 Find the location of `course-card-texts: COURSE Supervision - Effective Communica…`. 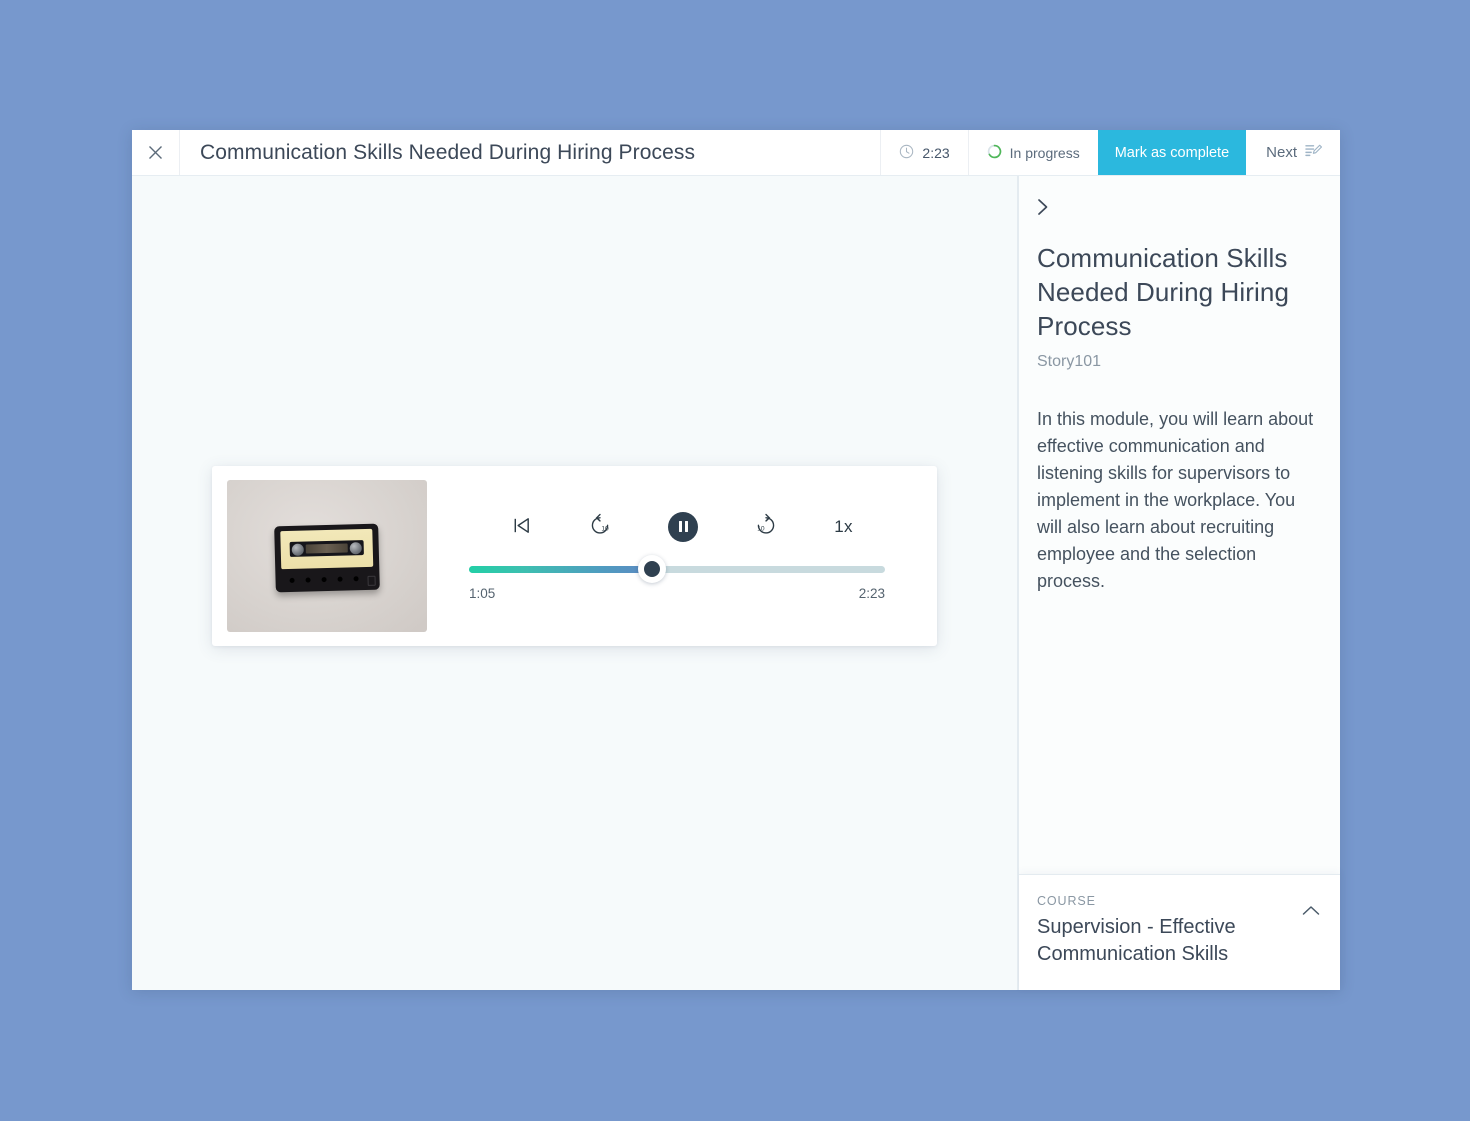

course-card-texts: COURSE Supervision - Effective Communica… is located at coordinates (1164, 931).